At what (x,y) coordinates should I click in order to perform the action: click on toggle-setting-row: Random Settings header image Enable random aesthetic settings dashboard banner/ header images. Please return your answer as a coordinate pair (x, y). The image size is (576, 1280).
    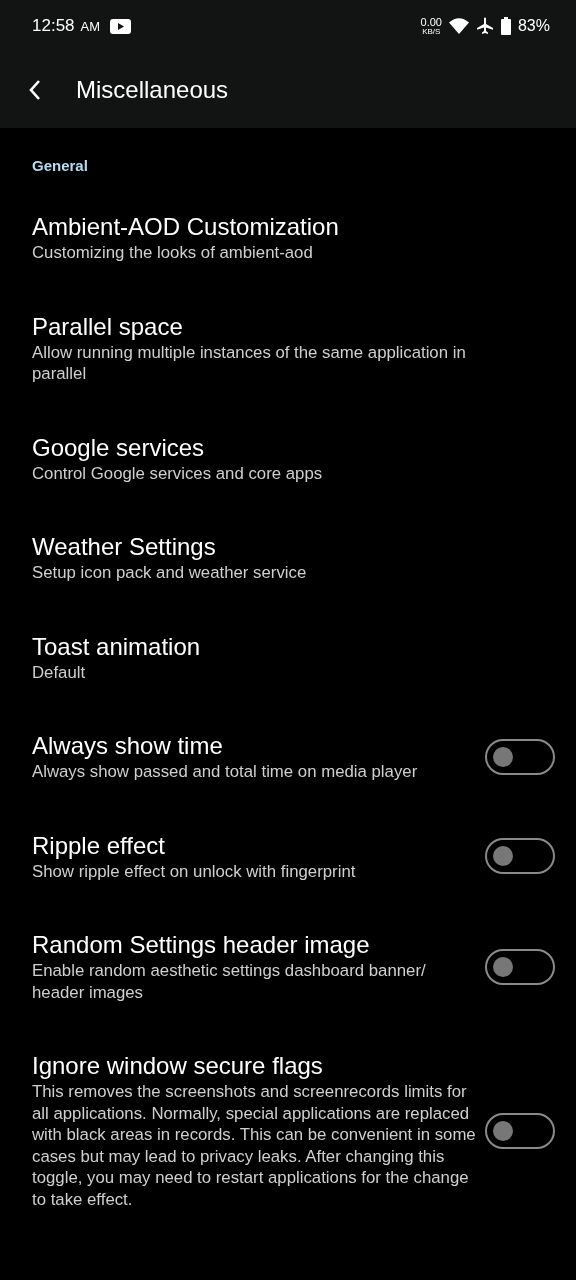
    Looking at the image, I should click on (288, 966).